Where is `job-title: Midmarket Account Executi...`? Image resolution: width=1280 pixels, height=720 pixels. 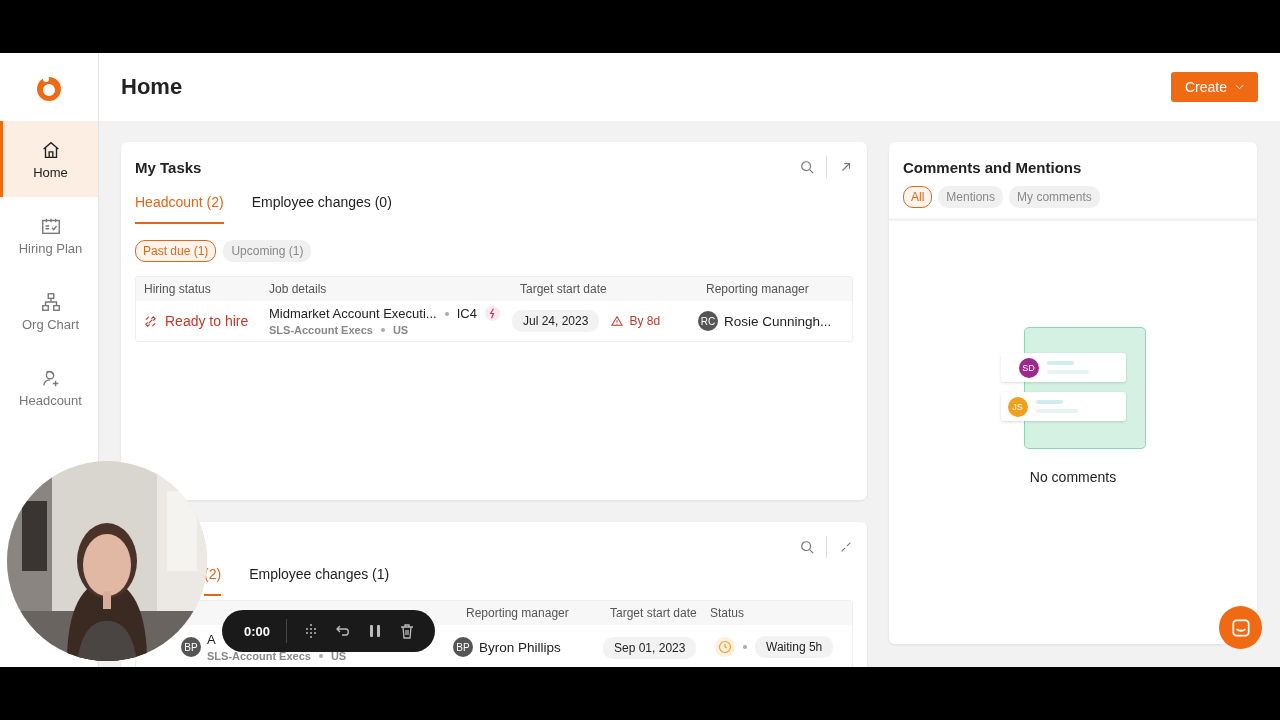 job-title: Midmarket Account Executi... is located at coordinates (353, 313).